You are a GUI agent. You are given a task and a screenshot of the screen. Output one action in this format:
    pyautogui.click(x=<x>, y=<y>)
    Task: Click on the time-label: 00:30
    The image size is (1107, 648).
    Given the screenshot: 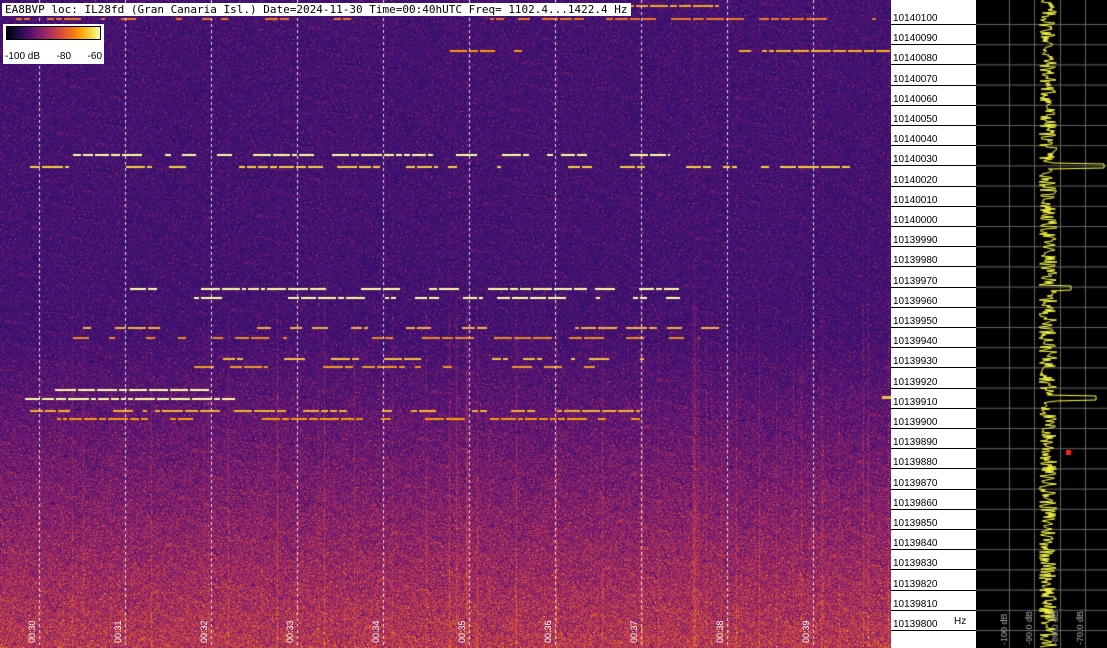 What is the action you would take?
    pyautogui.click(x=32, y=631)
    